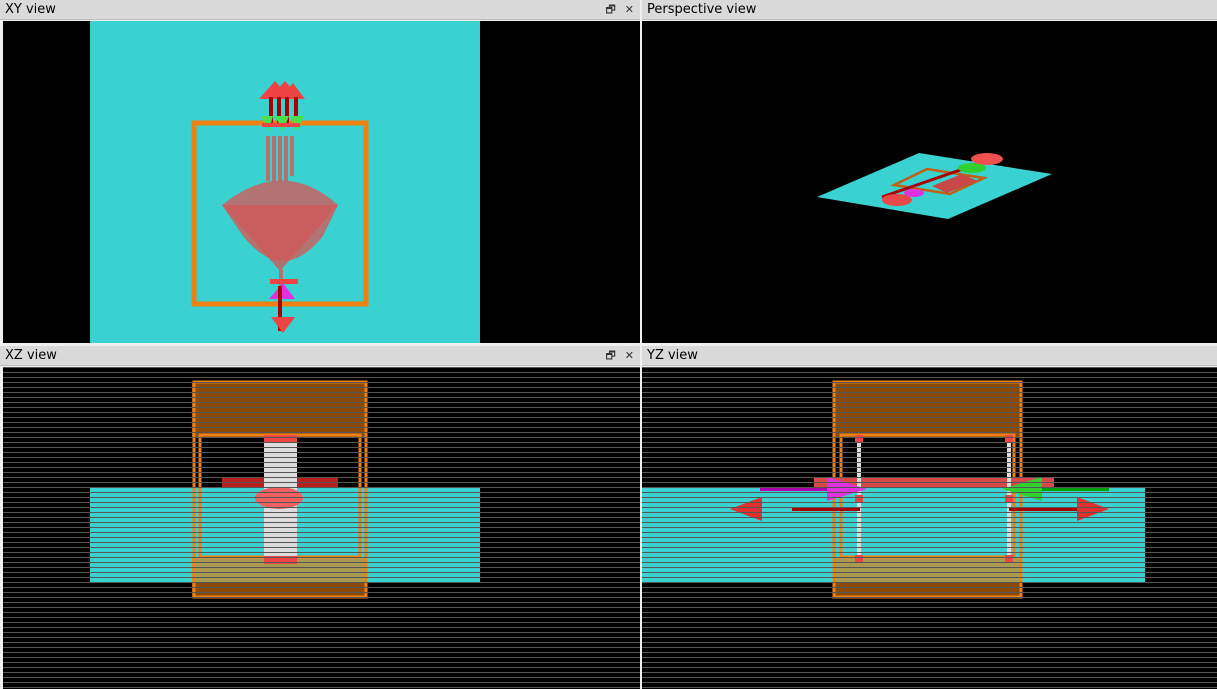 Image resolution: width=1217 pixels, height=689 pixels. What do you see at coordinates (929, 10) in the screenshot?
I see `perspective-view-titlebar: Perspective view` at bounding box center [929, 10].